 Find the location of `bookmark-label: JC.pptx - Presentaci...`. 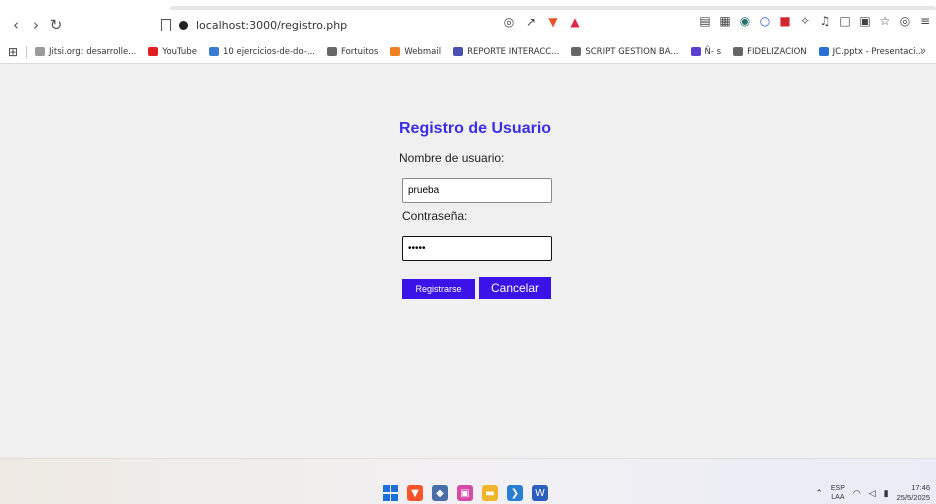

bookmark-label: JC.pptx - Presentaci... is located at coordinates (878, 51).